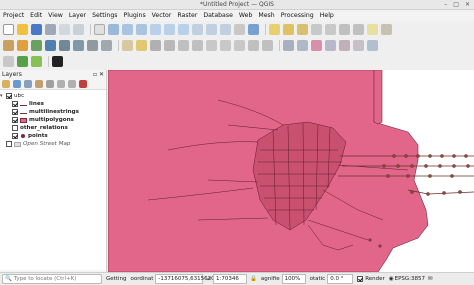  I want to click on current-edits-icon, so click(127, 45).